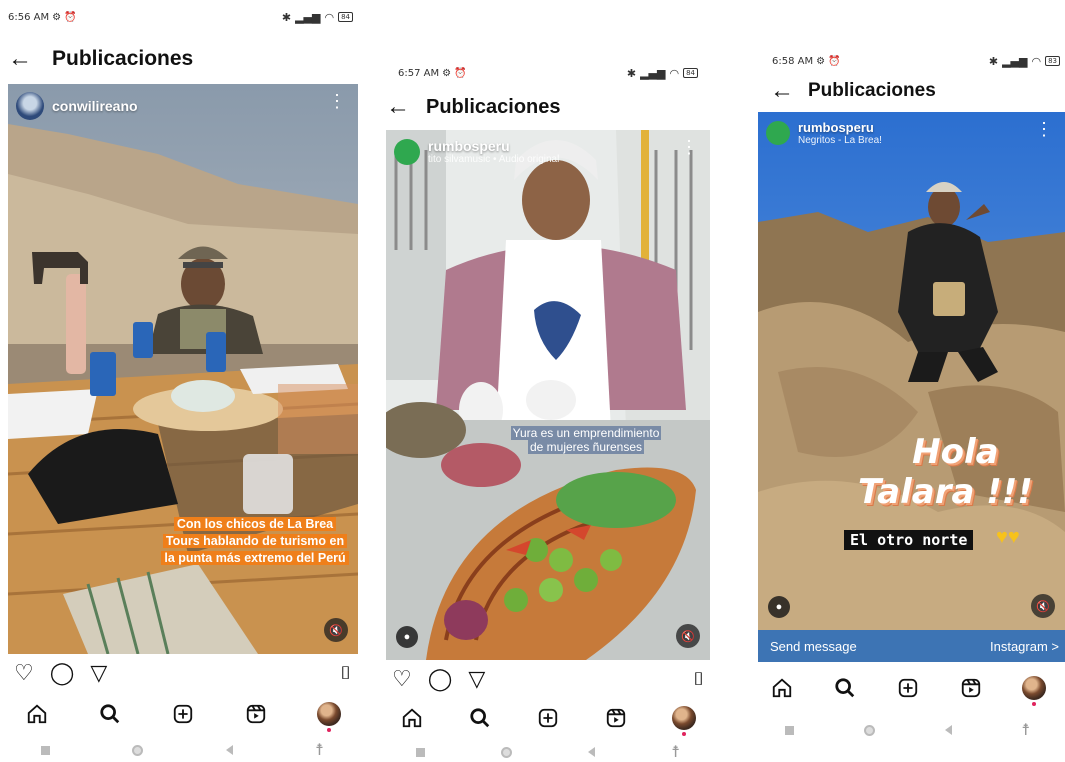 This screenshot has height=762, width=1065. What do you see at coordinates (493, 159) in the screenshot?
I see `audio-label: tito silvamusic • Audio original` at bounding box center [493, 159].